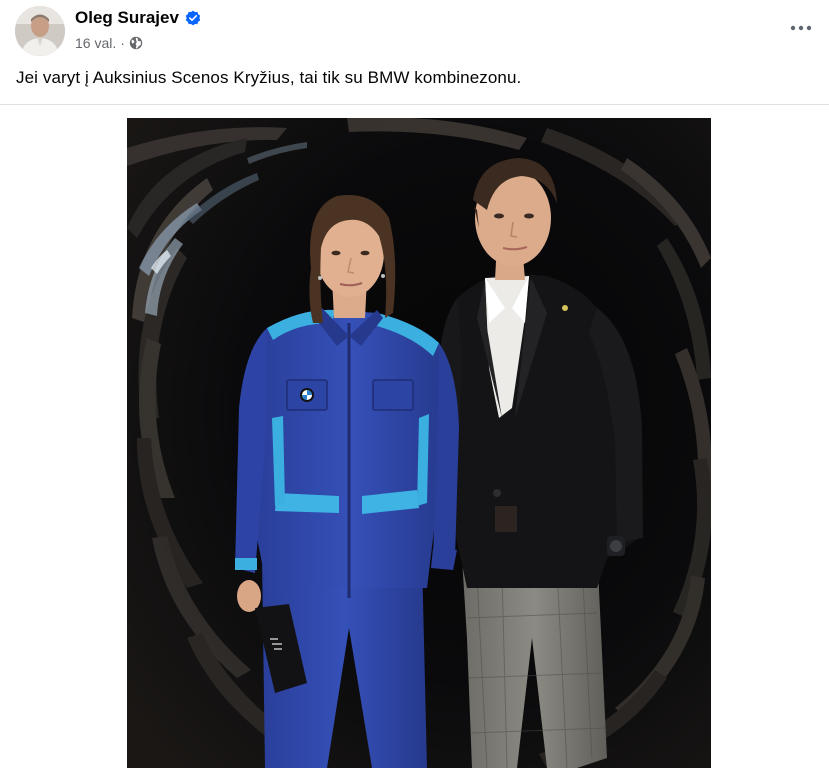 This screenshot has height=768, width=829. I want to click on verified-badge-icon, so click(193, 18).